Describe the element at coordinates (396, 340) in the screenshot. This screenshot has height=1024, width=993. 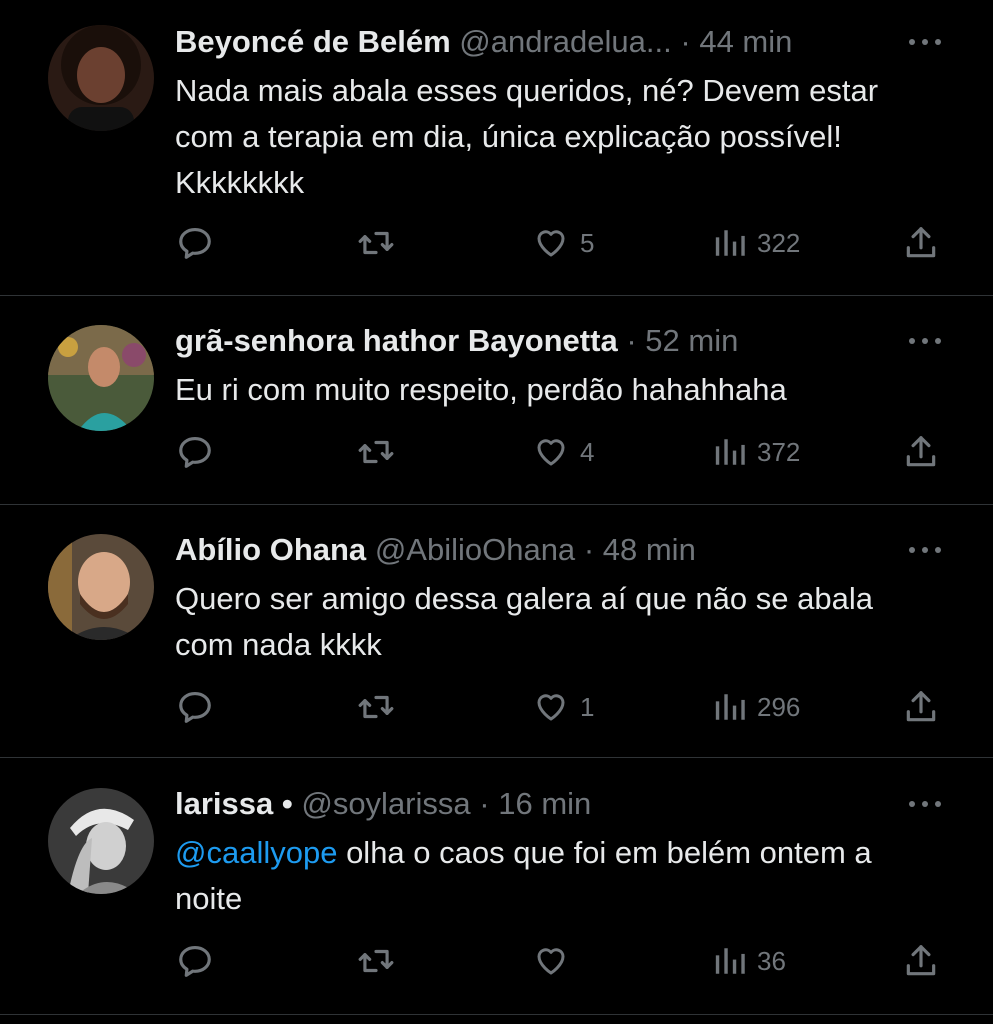
I see `display-name: grã-senhora hathor Bayonetta` at that location.